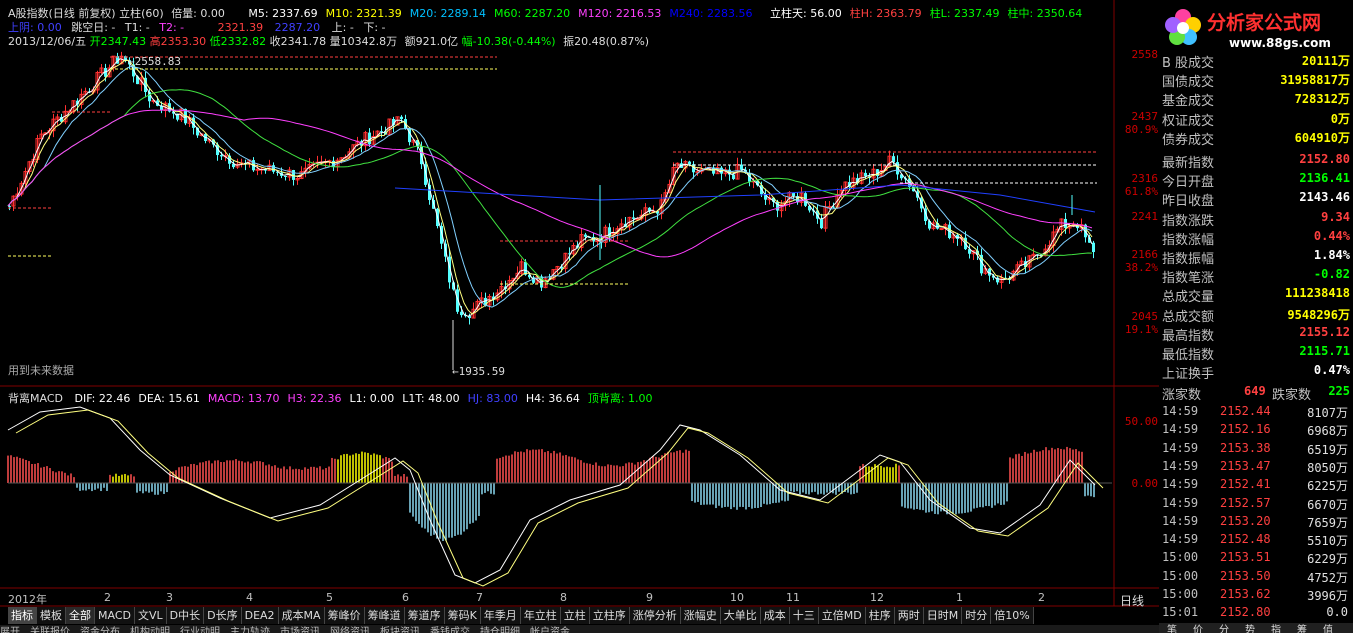 This screenshot has height=633, width=1353. I want to click on panel-switch-3: 势, so click(1250, 629).